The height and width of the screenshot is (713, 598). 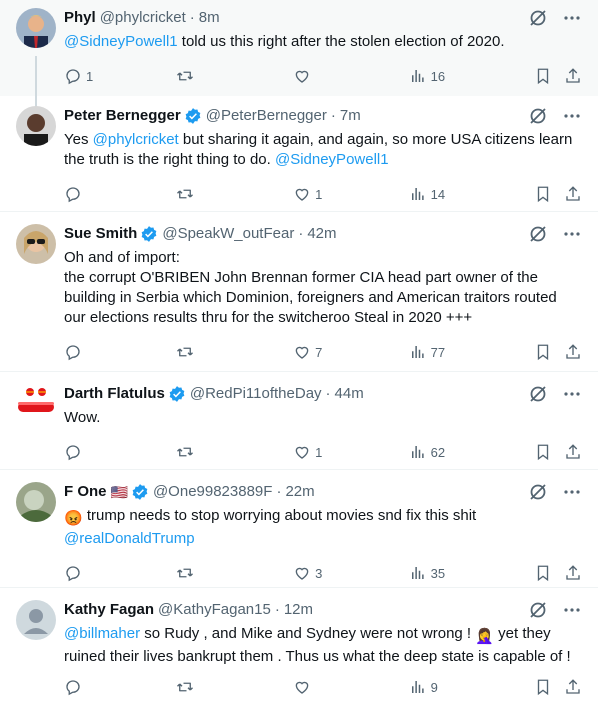 I want to click on default-avatar, so click(x=36, y=620).